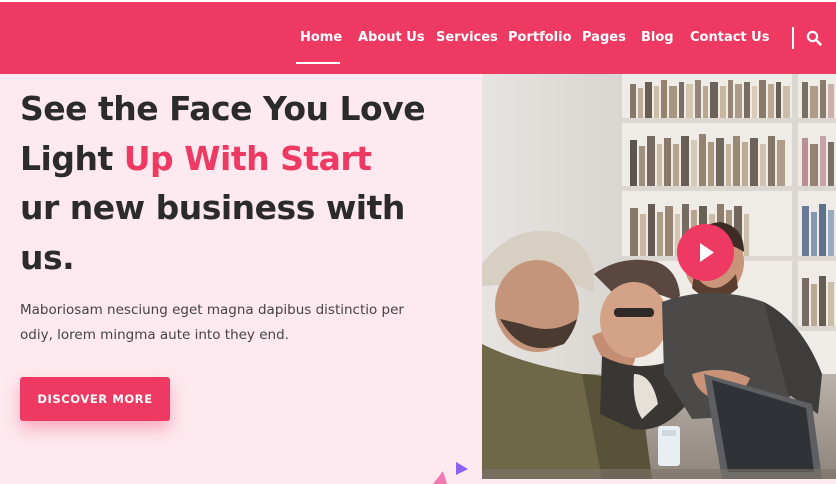 This screenshot has width=836, height=484. Describe the element at coordinates (540, 40) in the screenshot. I see `nav-item-portfolio: Portfolio` at that location.